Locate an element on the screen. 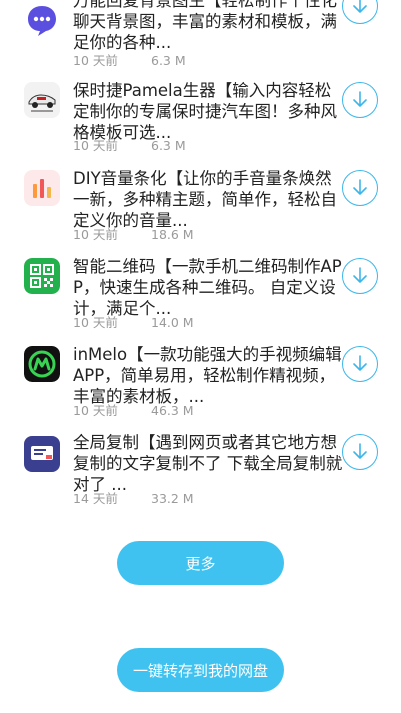 This screenshot has width=401, height=713. inmelo-logo-icon is located at coordinates (42, 364).